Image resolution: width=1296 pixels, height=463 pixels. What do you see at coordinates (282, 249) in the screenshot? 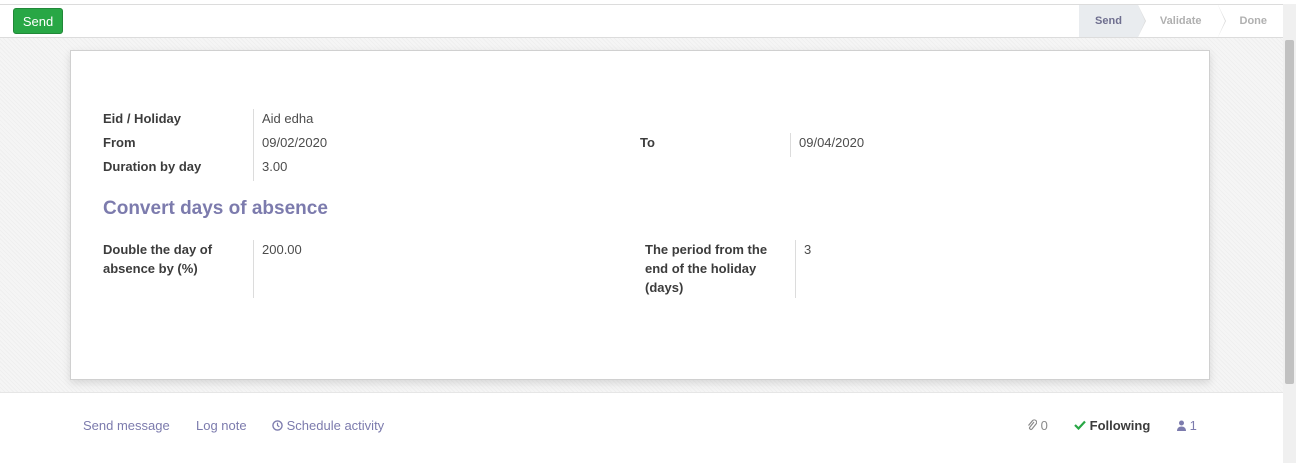
I see `double-absence-field: 200.00` at bounding box center [282, 249].